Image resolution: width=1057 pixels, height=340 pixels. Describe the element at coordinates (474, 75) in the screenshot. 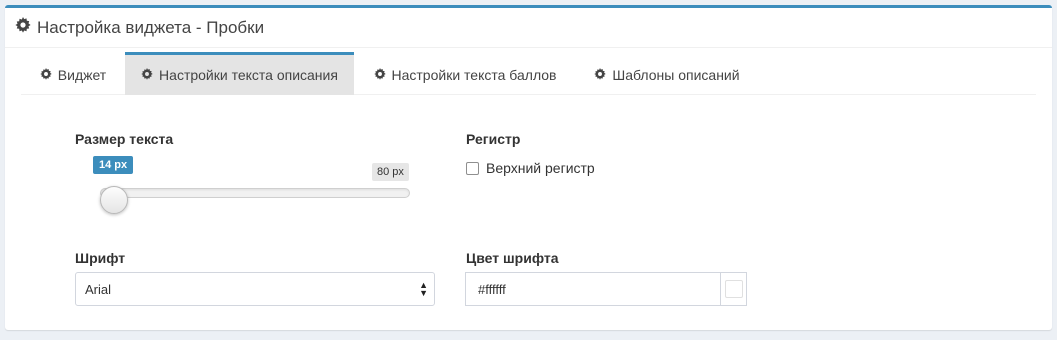

I see `tab-label: Настройки текста баллов` at that location.